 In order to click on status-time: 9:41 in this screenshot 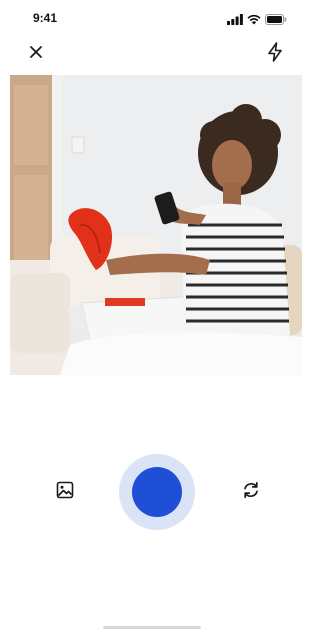, I will do `click(45, 18)`.